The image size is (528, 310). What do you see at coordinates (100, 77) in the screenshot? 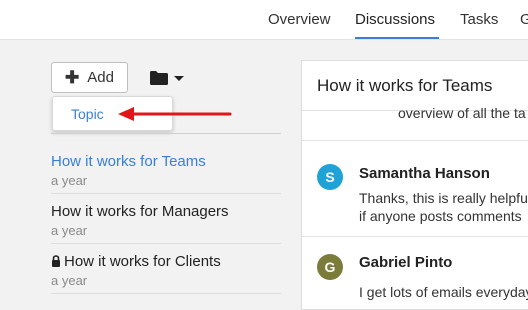
I see `add-button-label: Add` at bounding box center [100, 77].